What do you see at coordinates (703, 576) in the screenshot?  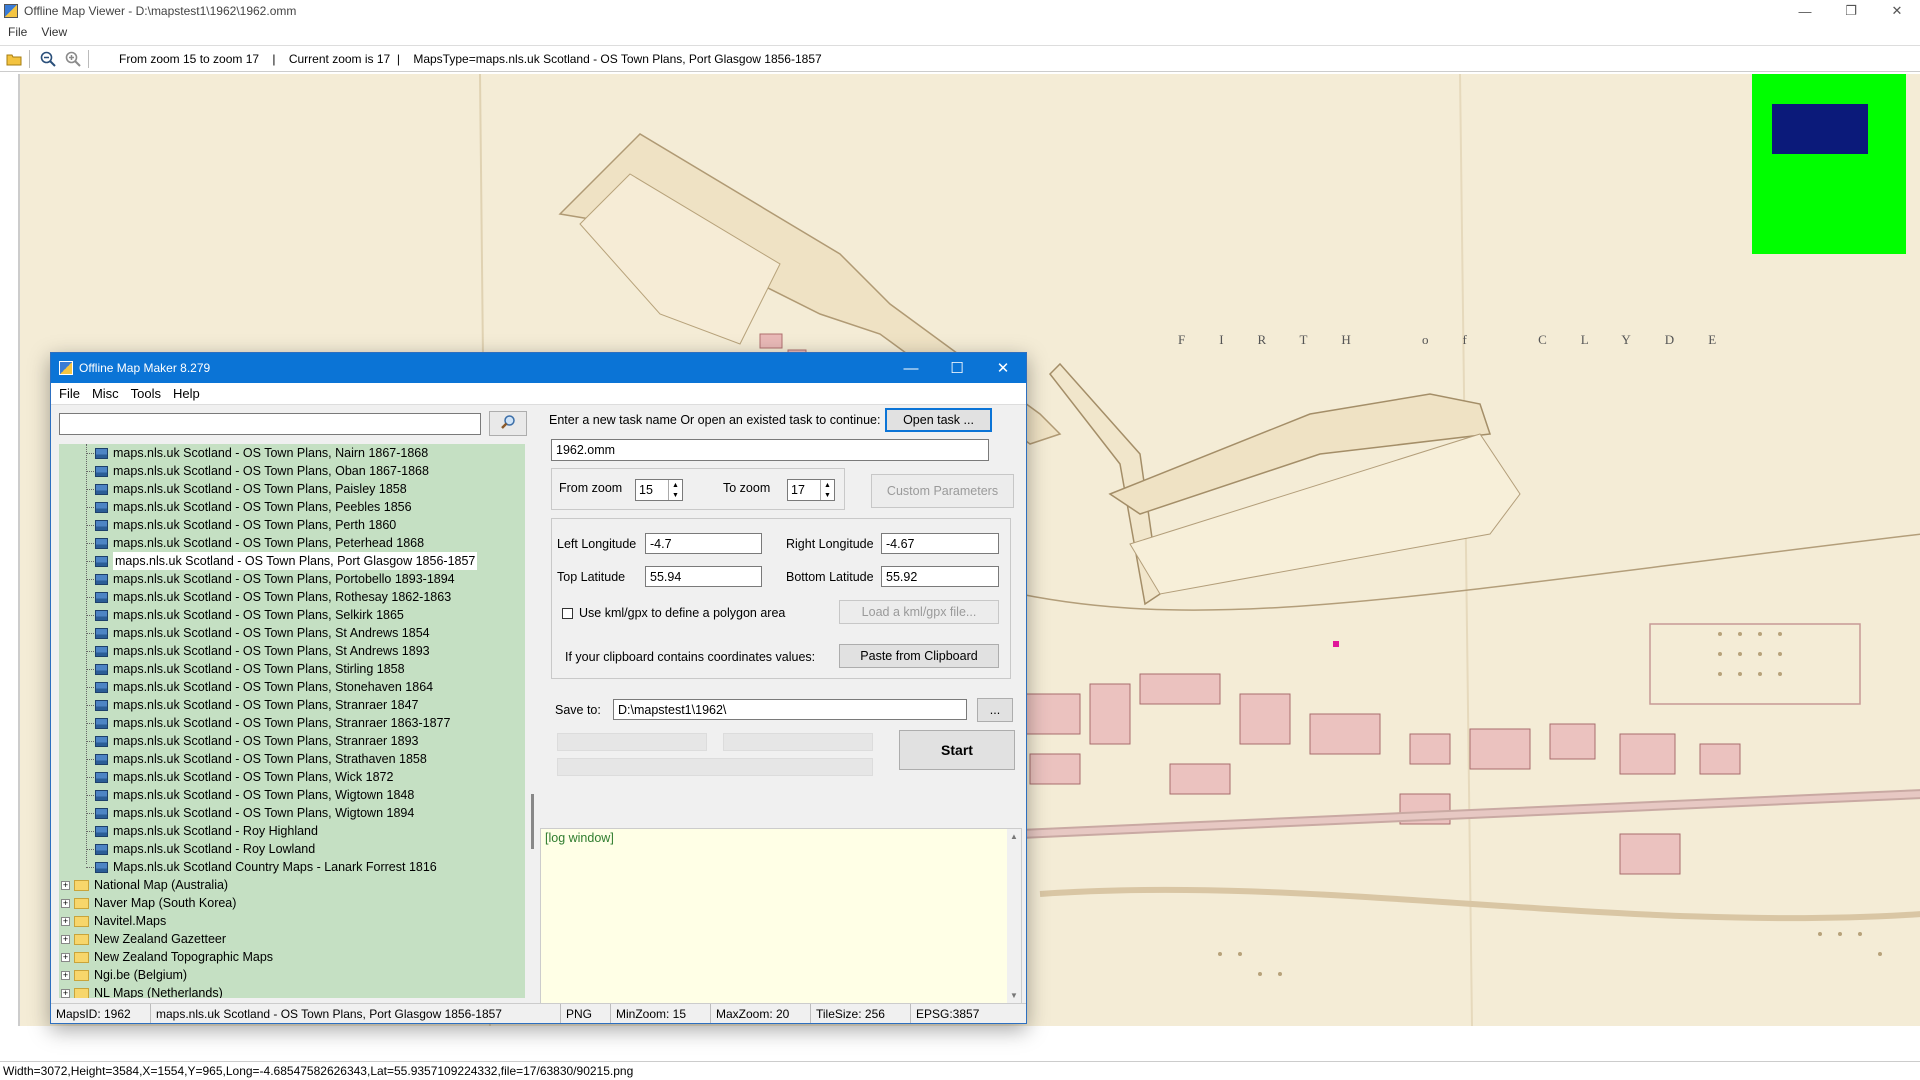 I see `top-latitude-field: 55.94` at bounding box center [703, 576].